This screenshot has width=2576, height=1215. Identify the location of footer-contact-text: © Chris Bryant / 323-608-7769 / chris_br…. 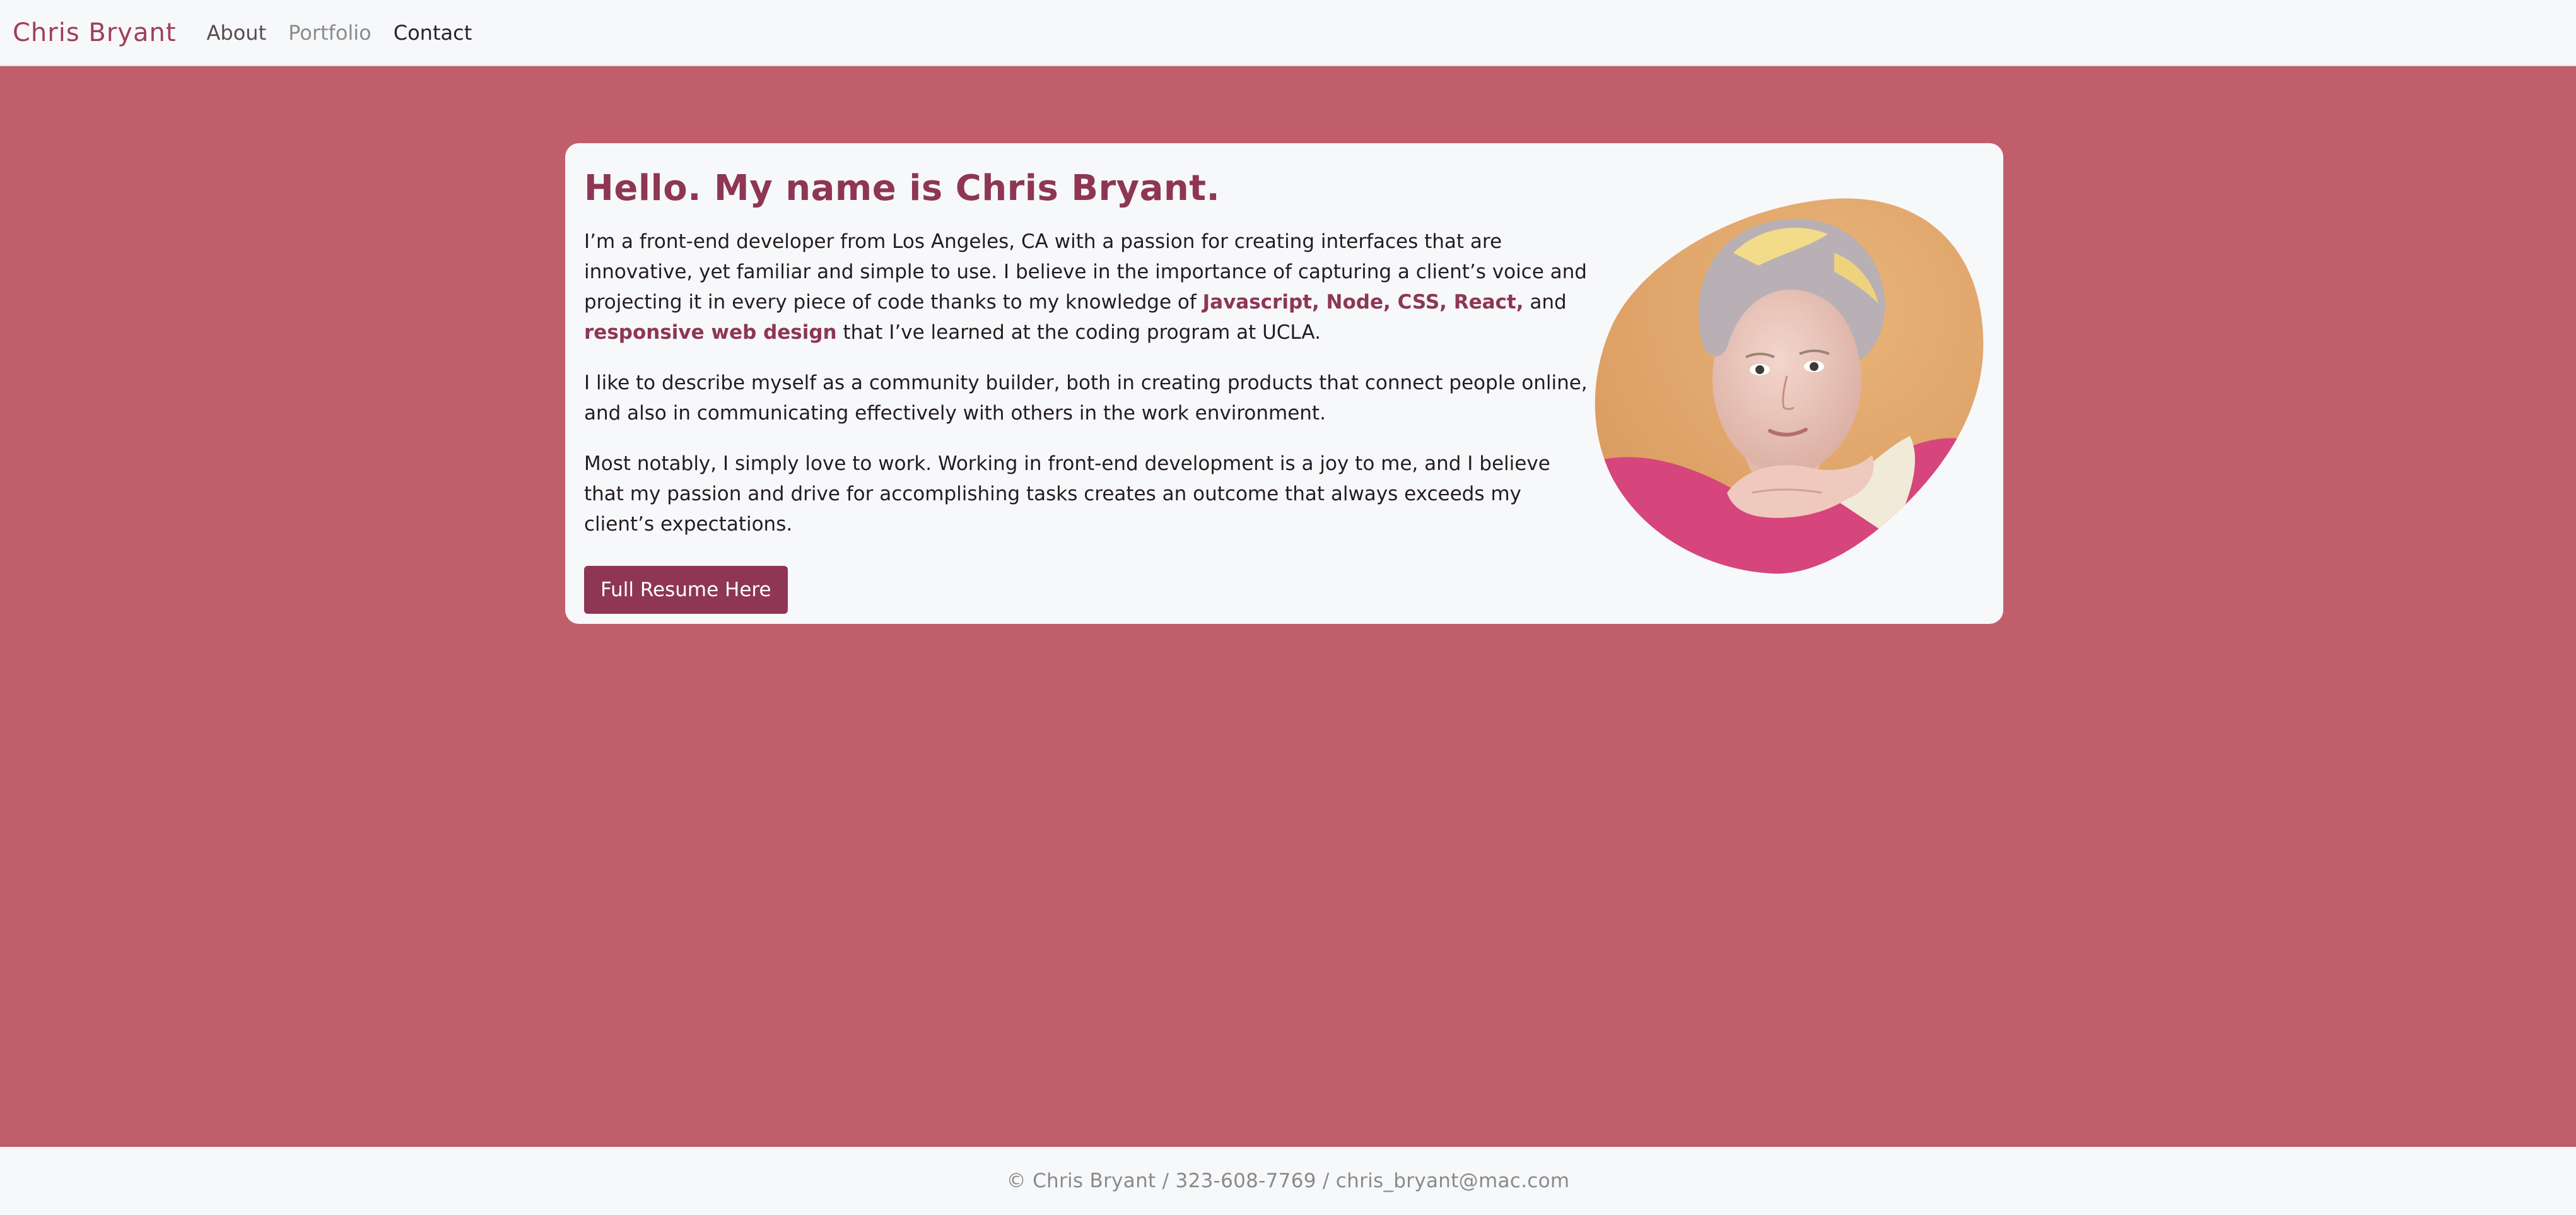
(1288, 1181).